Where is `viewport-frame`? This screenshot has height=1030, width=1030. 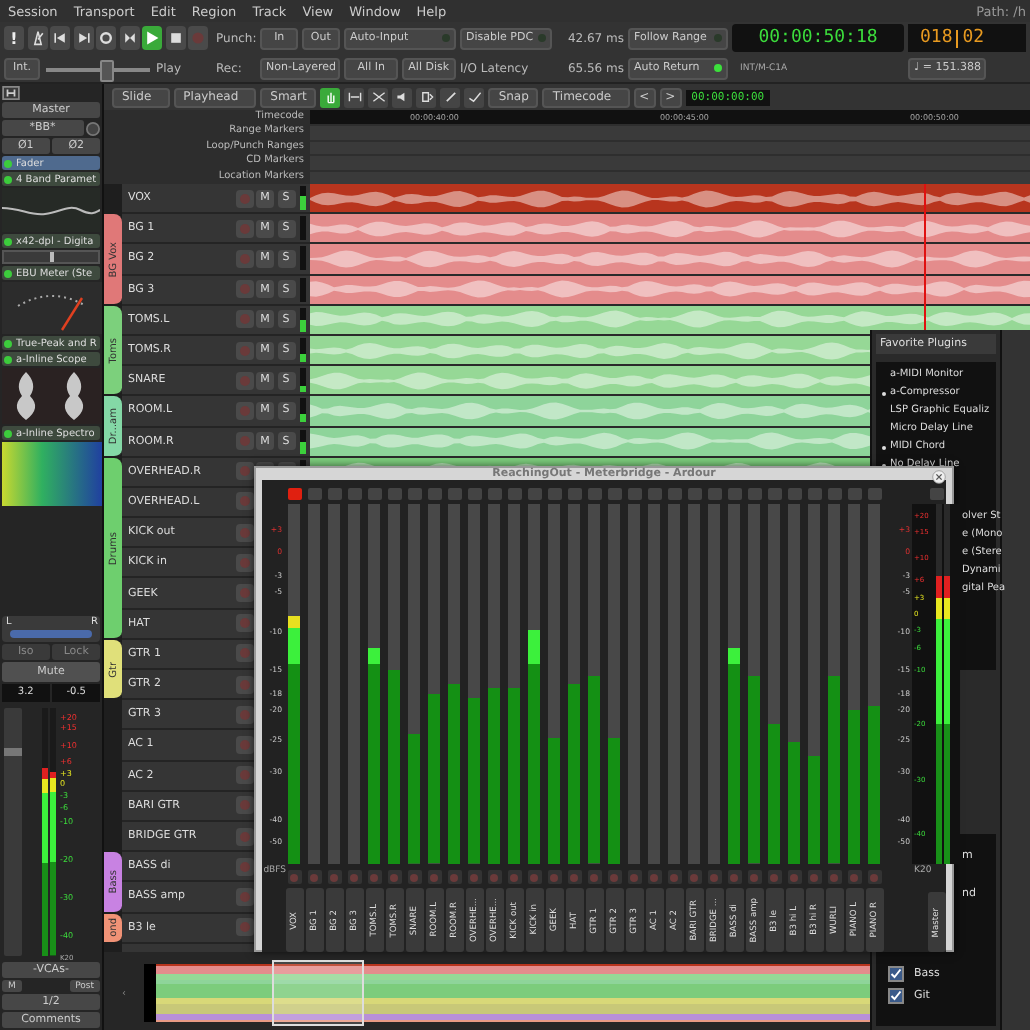
viewport-frame is located at coordinates (318, 993).